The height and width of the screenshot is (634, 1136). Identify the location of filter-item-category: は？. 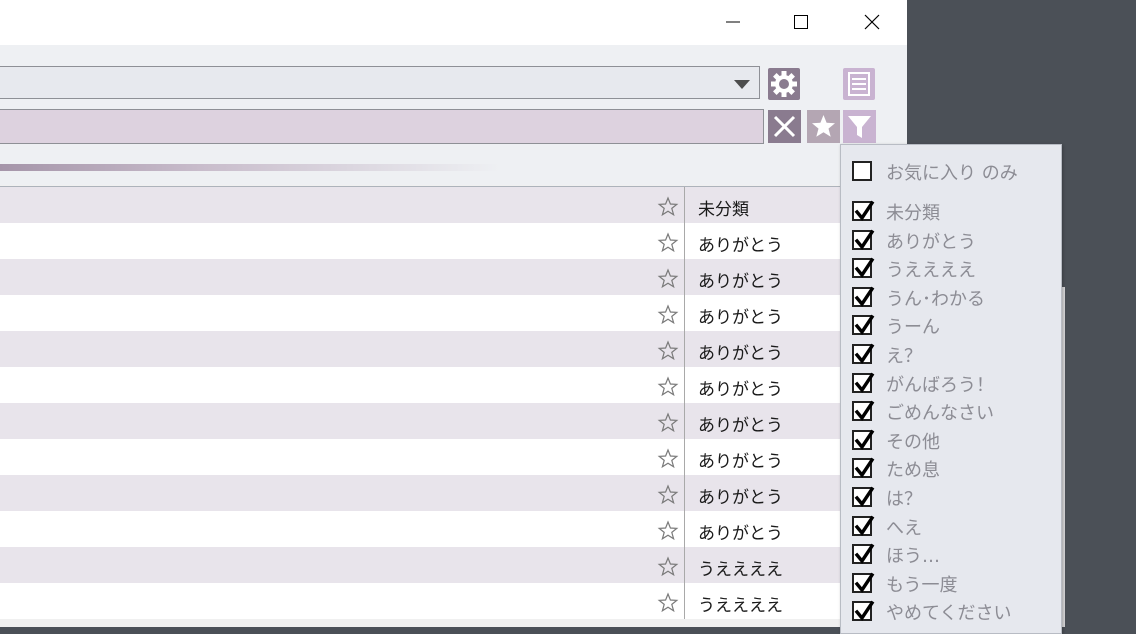
(954, 498).